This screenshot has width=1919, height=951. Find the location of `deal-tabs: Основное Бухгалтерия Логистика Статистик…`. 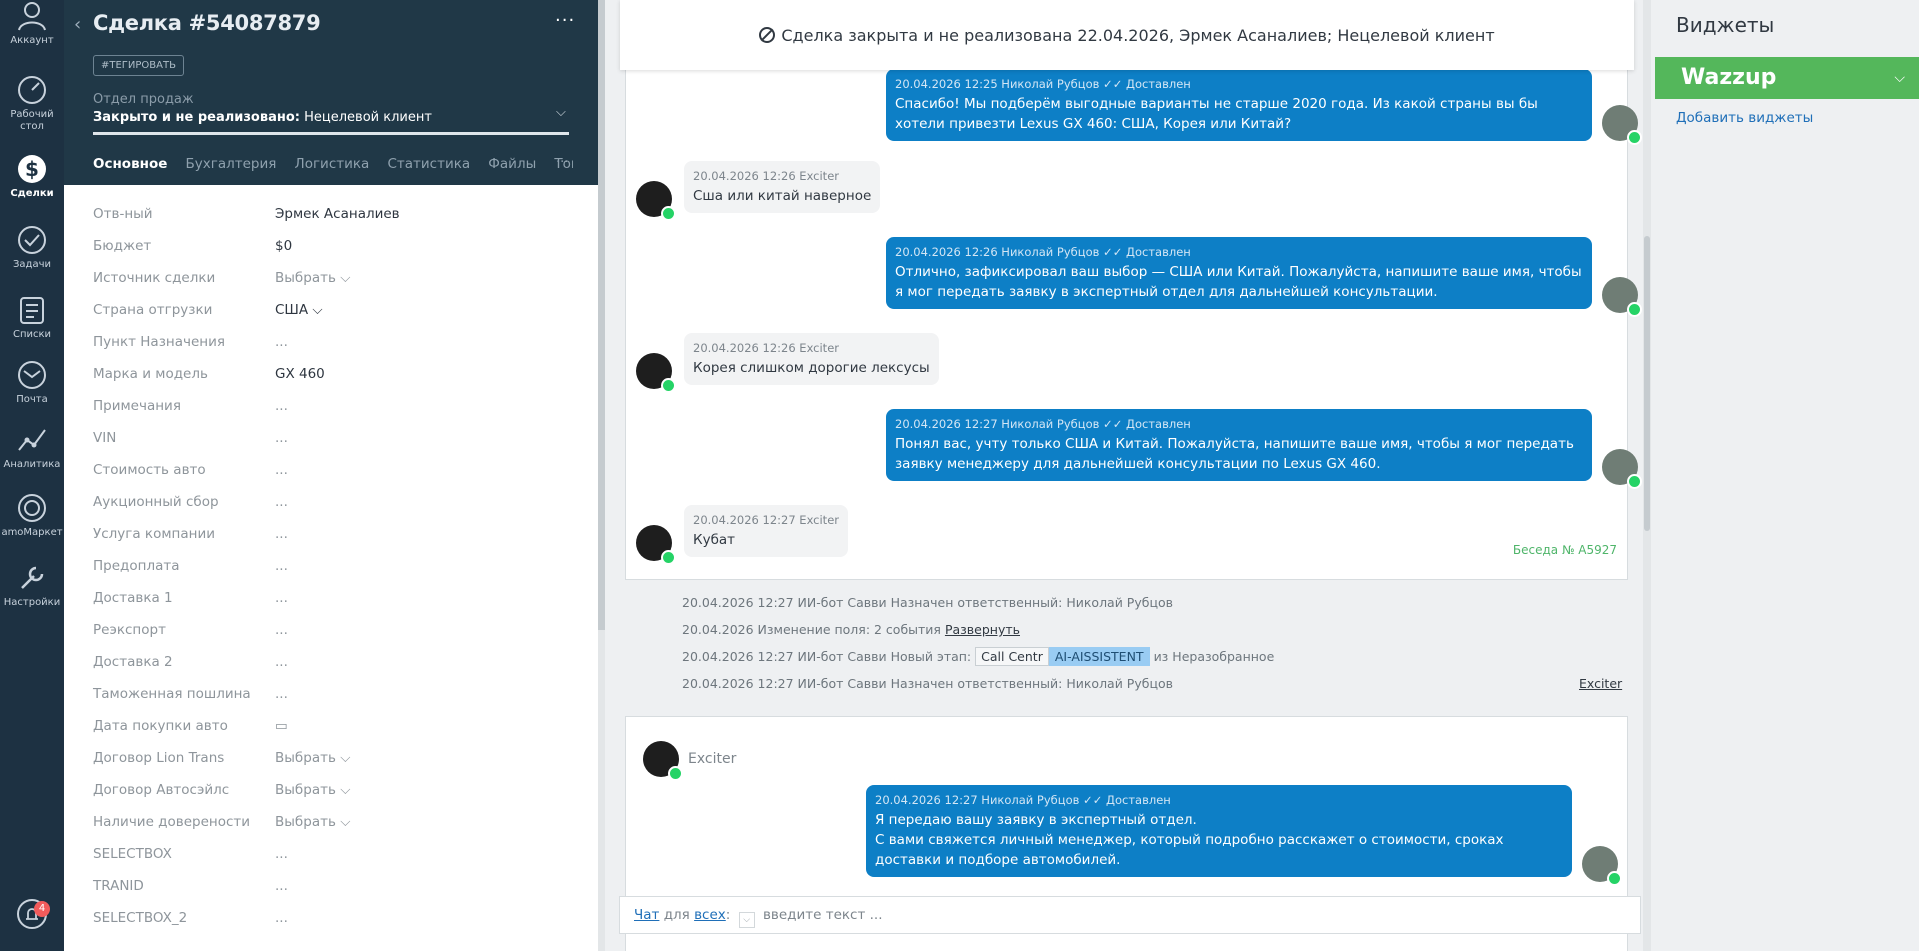

deal-tabs: Основное Бухгалтерия Логистика Статистик… is located at coordinates (333, 167).